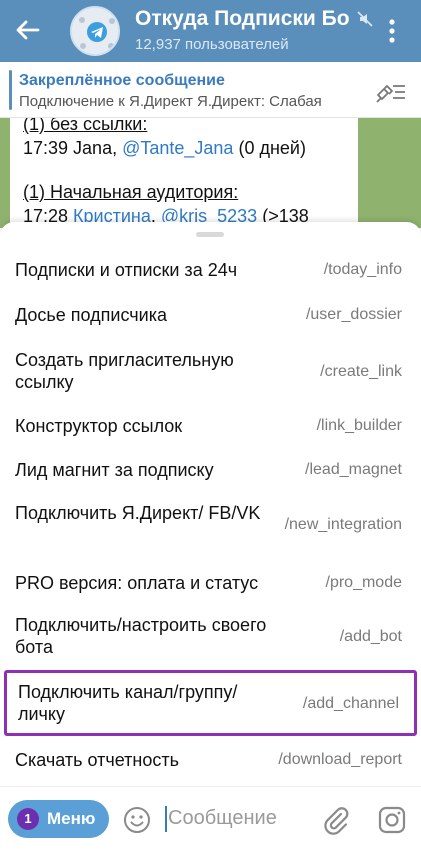 The height and width of the screenshot is (850, 421). Describe the element at coordinates (353, 314) in the screenshot. I see `command-code: /user_dossier` at that location.